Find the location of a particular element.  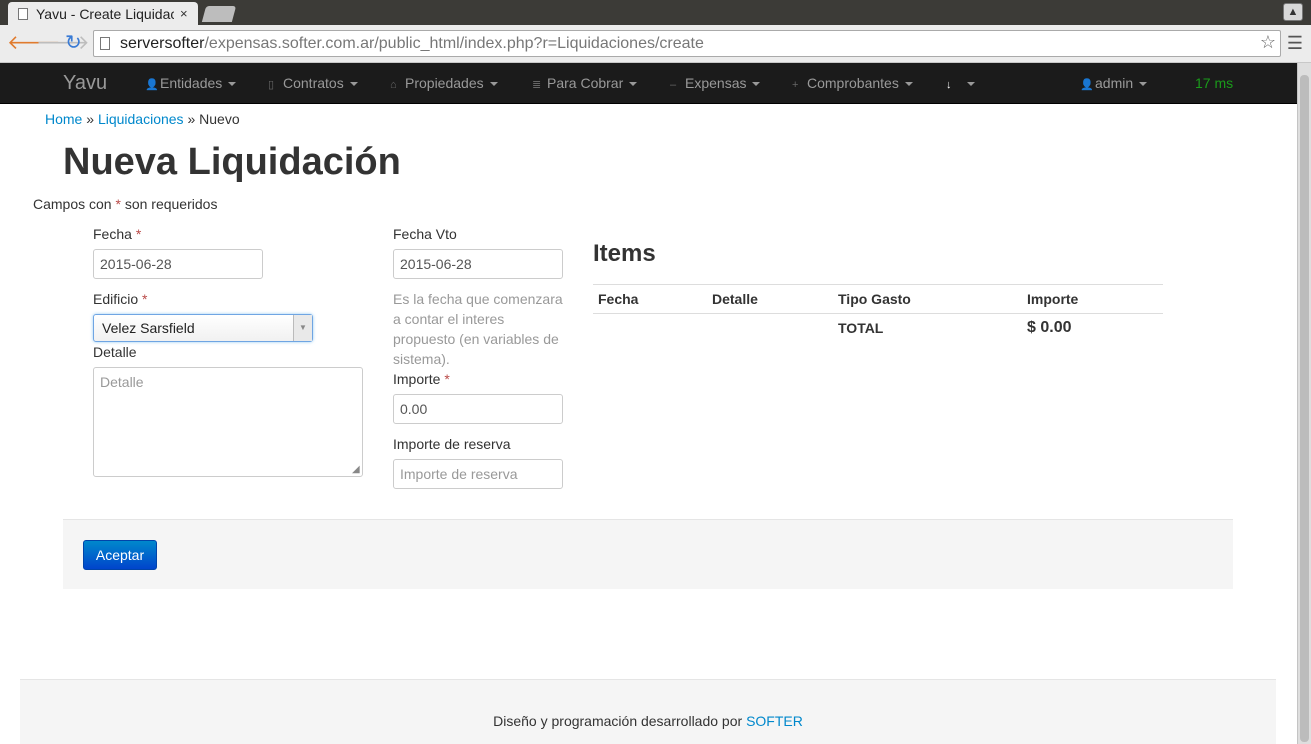

nav-item-label: Expensas is located at coordinates (716, 83).